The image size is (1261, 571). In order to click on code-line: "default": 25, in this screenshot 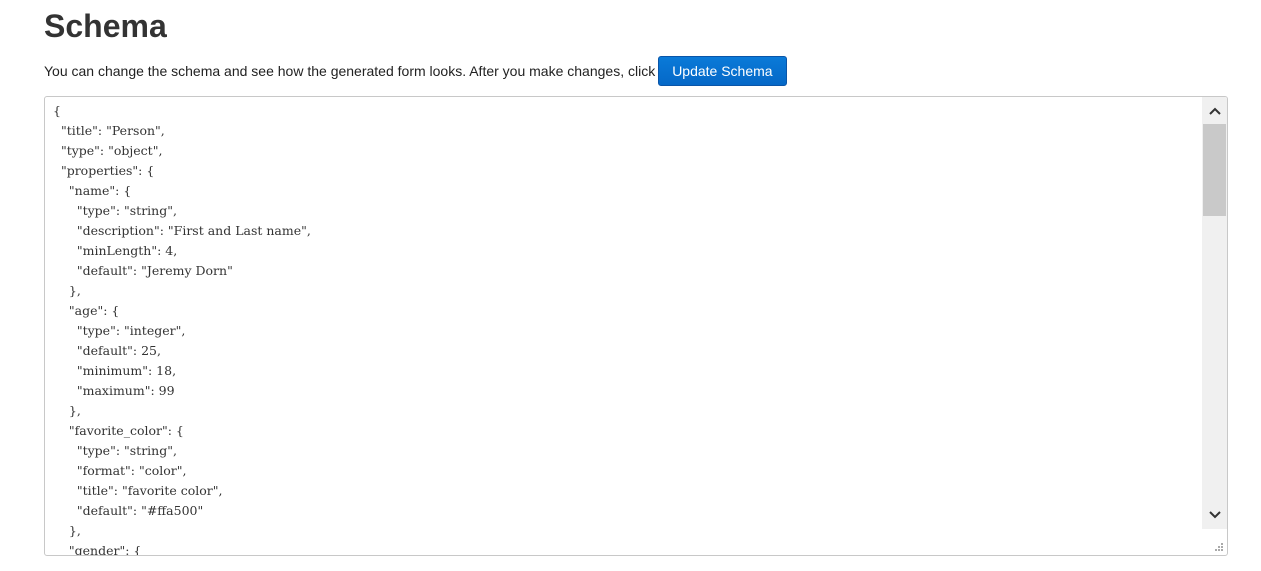, I will do `click(107, 350)`.